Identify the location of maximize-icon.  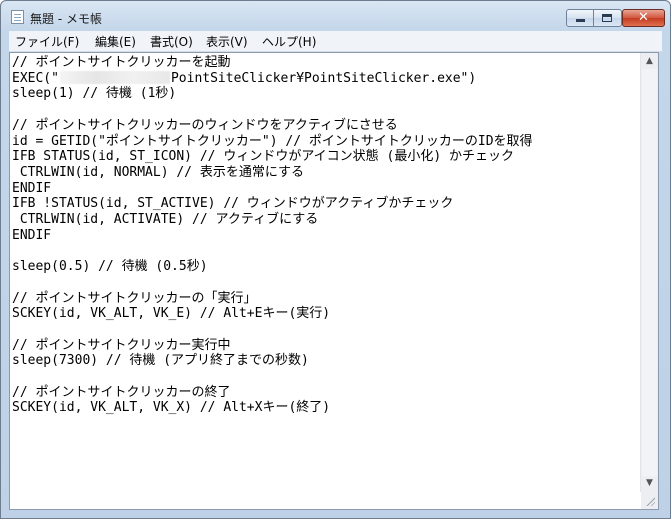
(607, 18).